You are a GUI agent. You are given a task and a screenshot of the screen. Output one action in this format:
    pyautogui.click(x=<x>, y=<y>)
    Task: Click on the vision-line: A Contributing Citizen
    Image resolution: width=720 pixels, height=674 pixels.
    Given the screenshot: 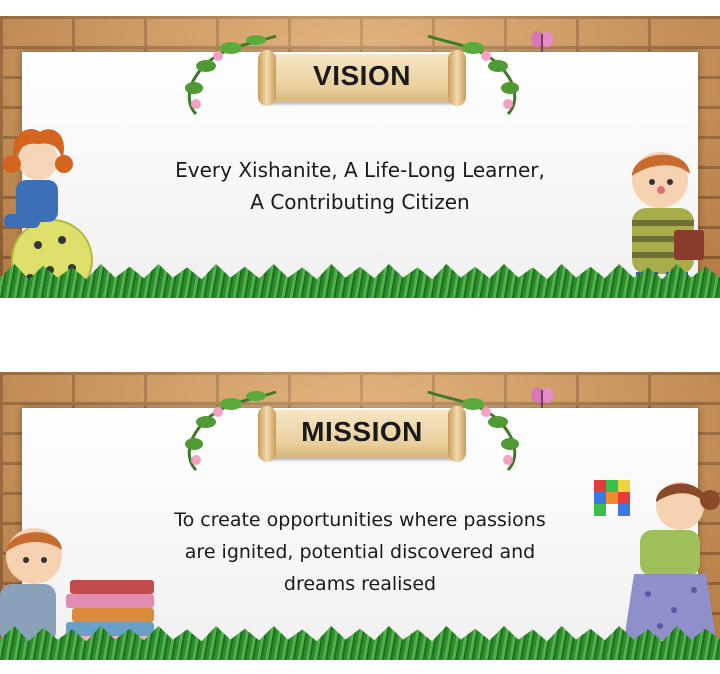 What is the action you would take?
    pyautogui.click(x=360, y=202)
    